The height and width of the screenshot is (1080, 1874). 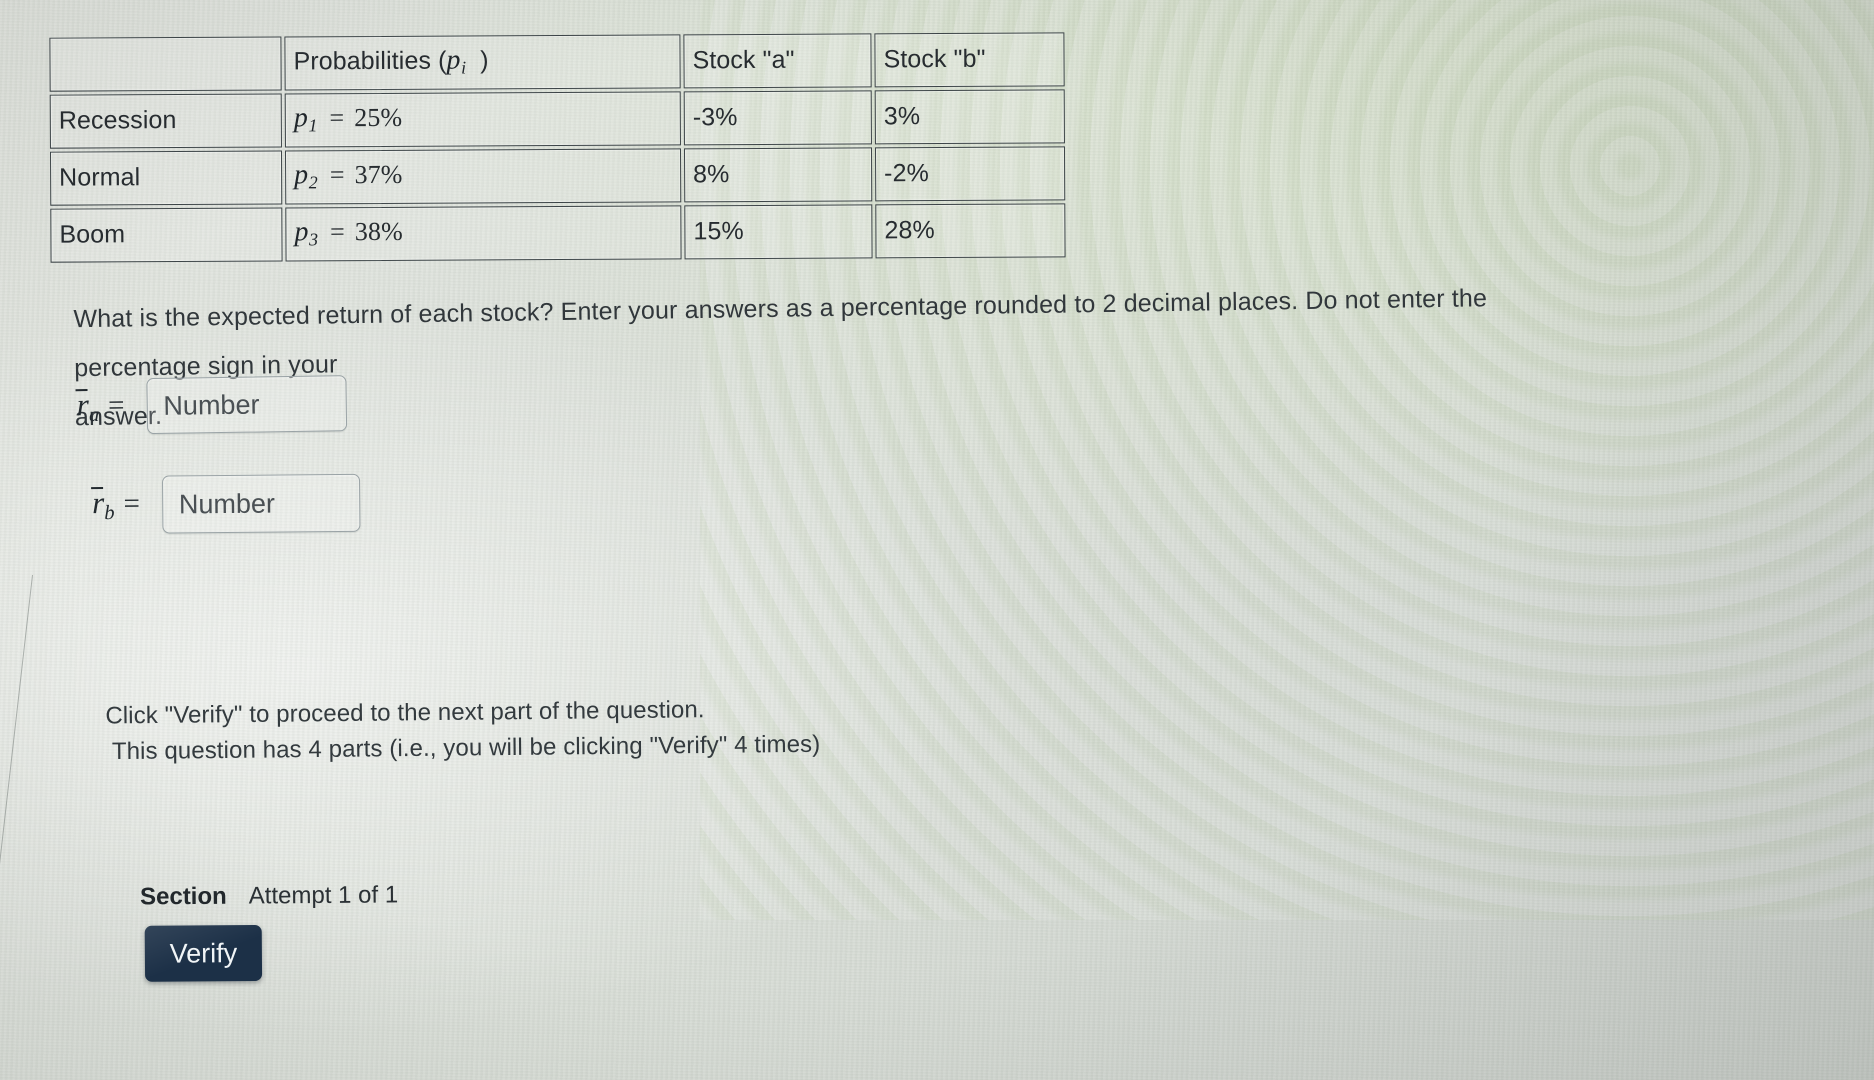 What do you see at coordinates (166, 178) in the screenshot?
I see `cell-state: Normal` at bounding box center [166, 178].